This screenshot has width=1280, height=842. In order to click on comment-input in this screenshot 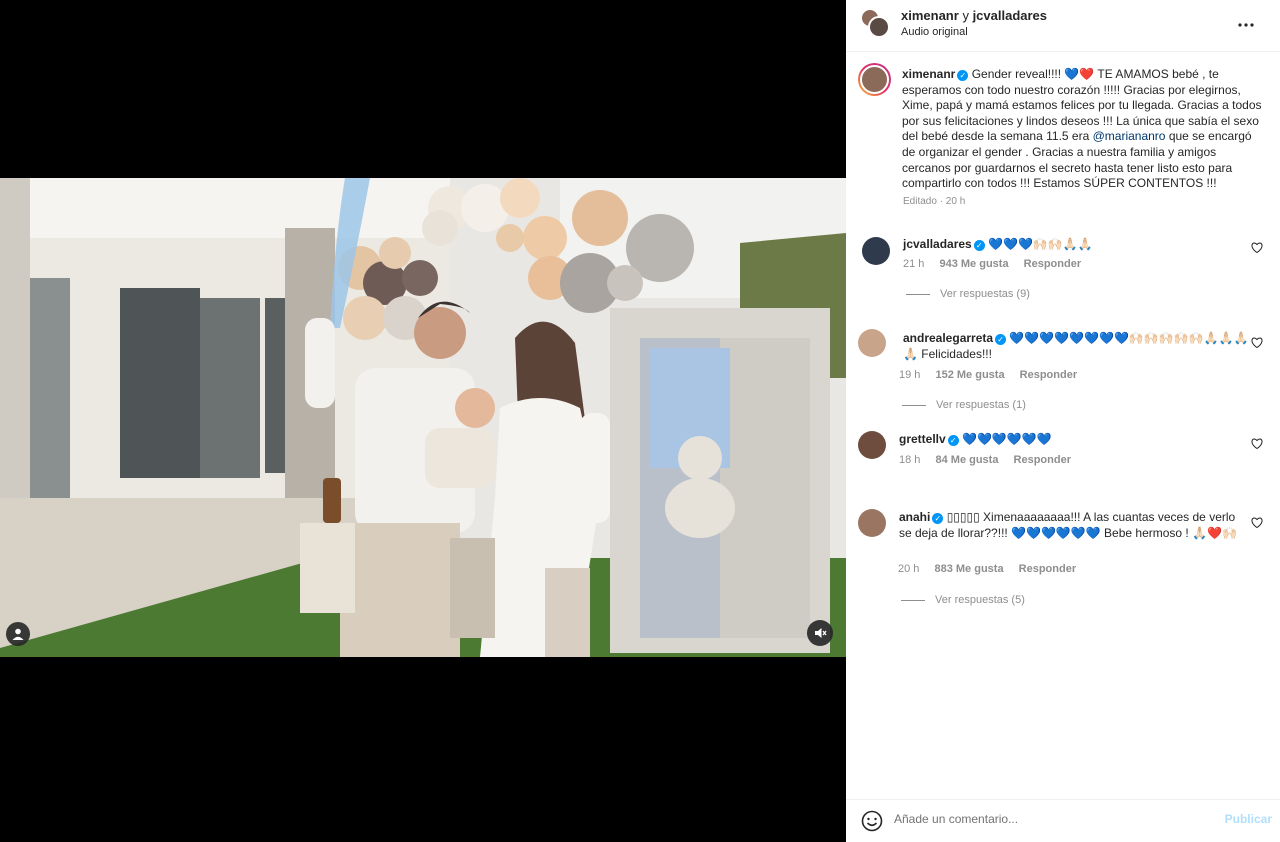, I will do `click(1044, 819)`.